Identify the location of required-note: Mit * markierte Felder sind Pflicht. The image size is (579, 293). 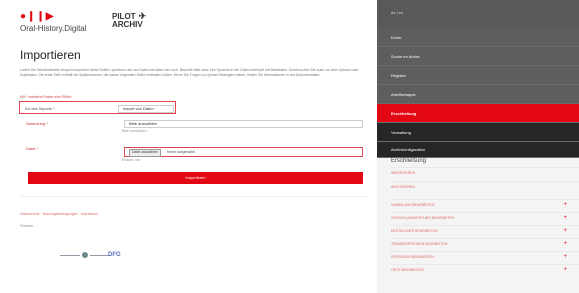
(46, 97).